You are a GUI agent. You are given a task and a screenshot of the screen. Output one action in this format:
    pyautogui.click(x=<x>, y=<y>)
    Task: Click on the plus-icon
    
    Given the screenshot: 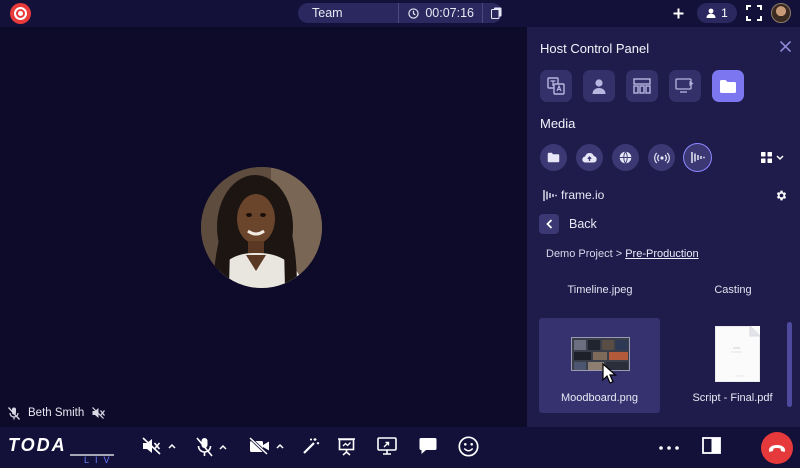 What is the action you would take?
    pyautogui.click(x=678, y=13)
    